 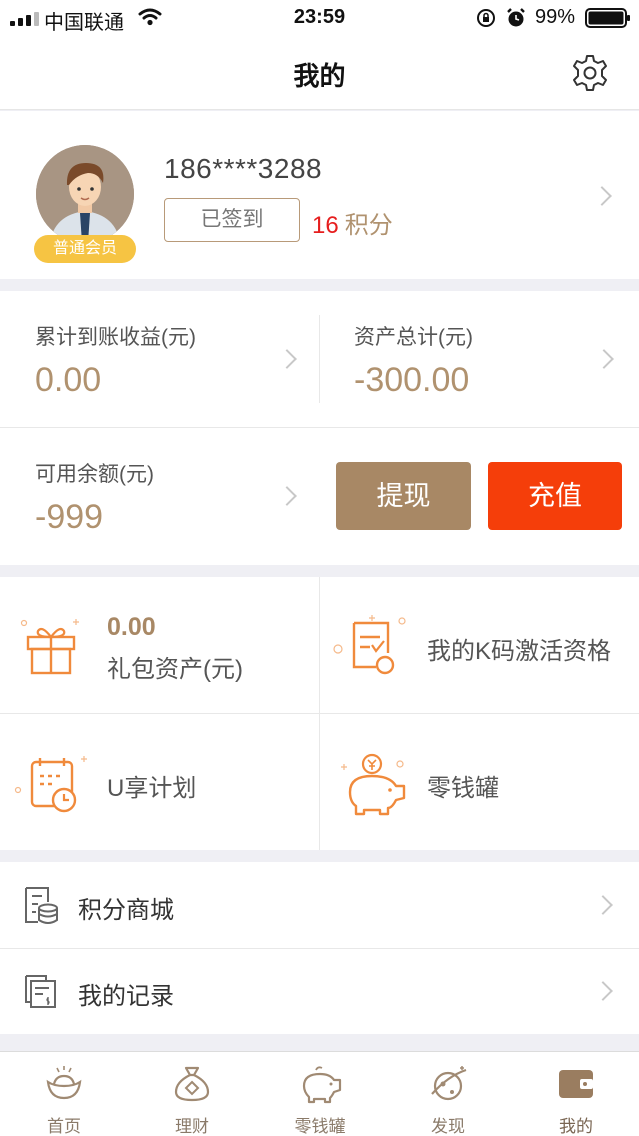 I want to click on planet-icon, so click(x=449, y=1083).